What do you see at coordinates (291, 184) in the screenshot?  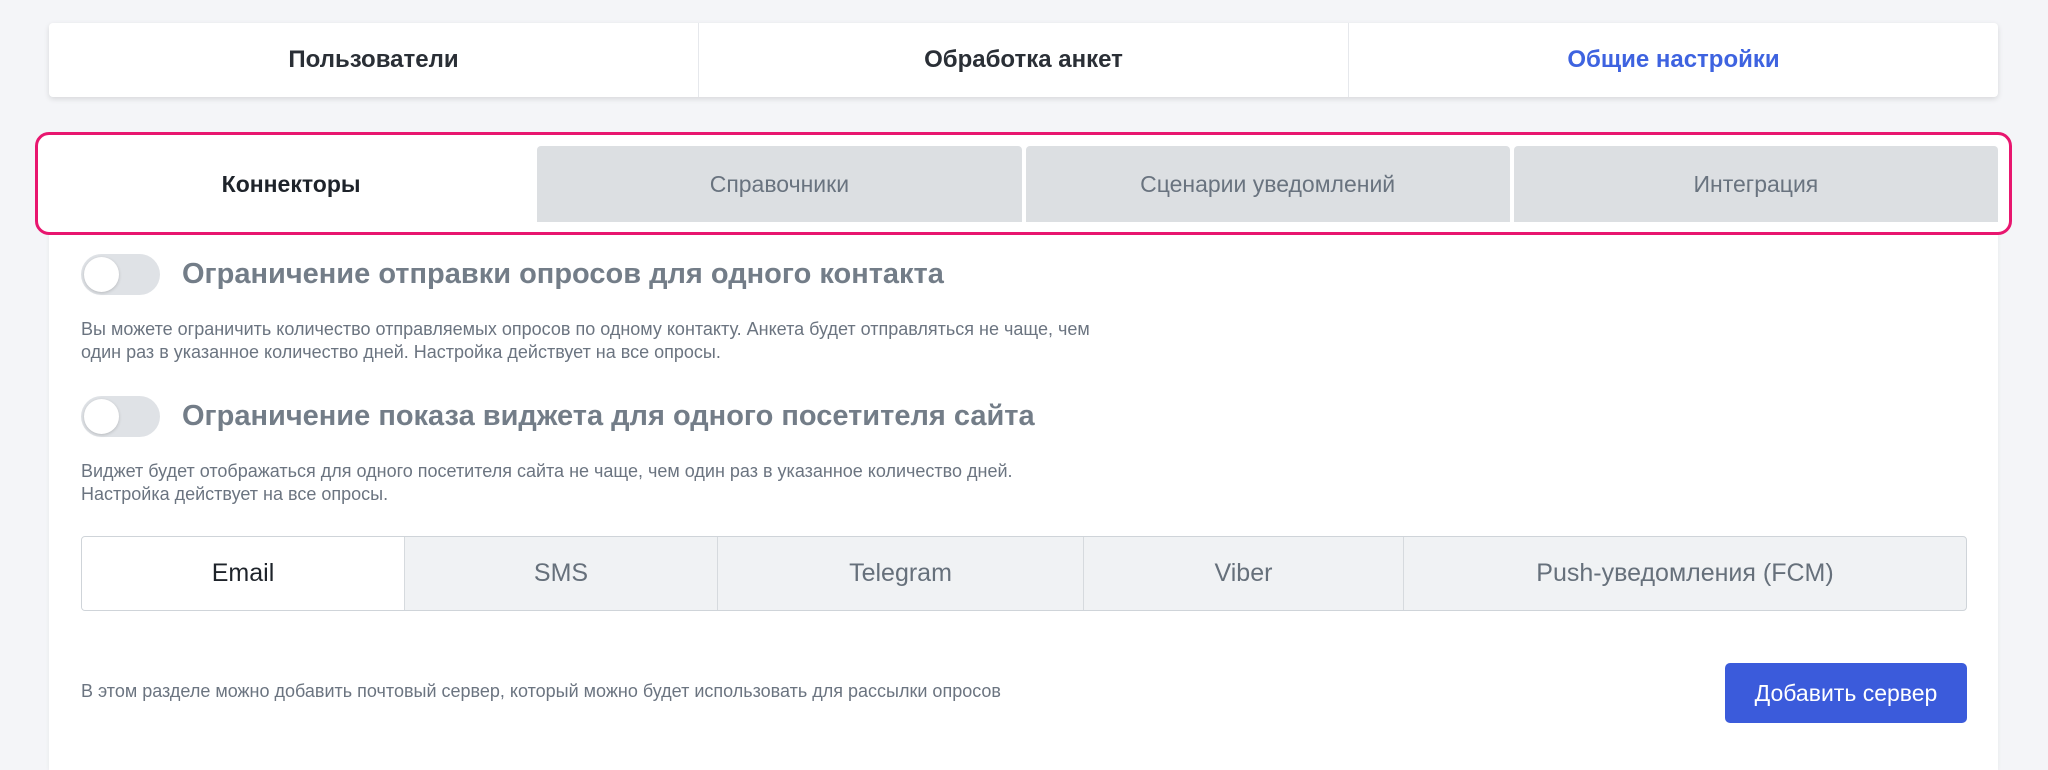 I see `tab-connectors: Коннекторы` at bounding box center [291, 184].